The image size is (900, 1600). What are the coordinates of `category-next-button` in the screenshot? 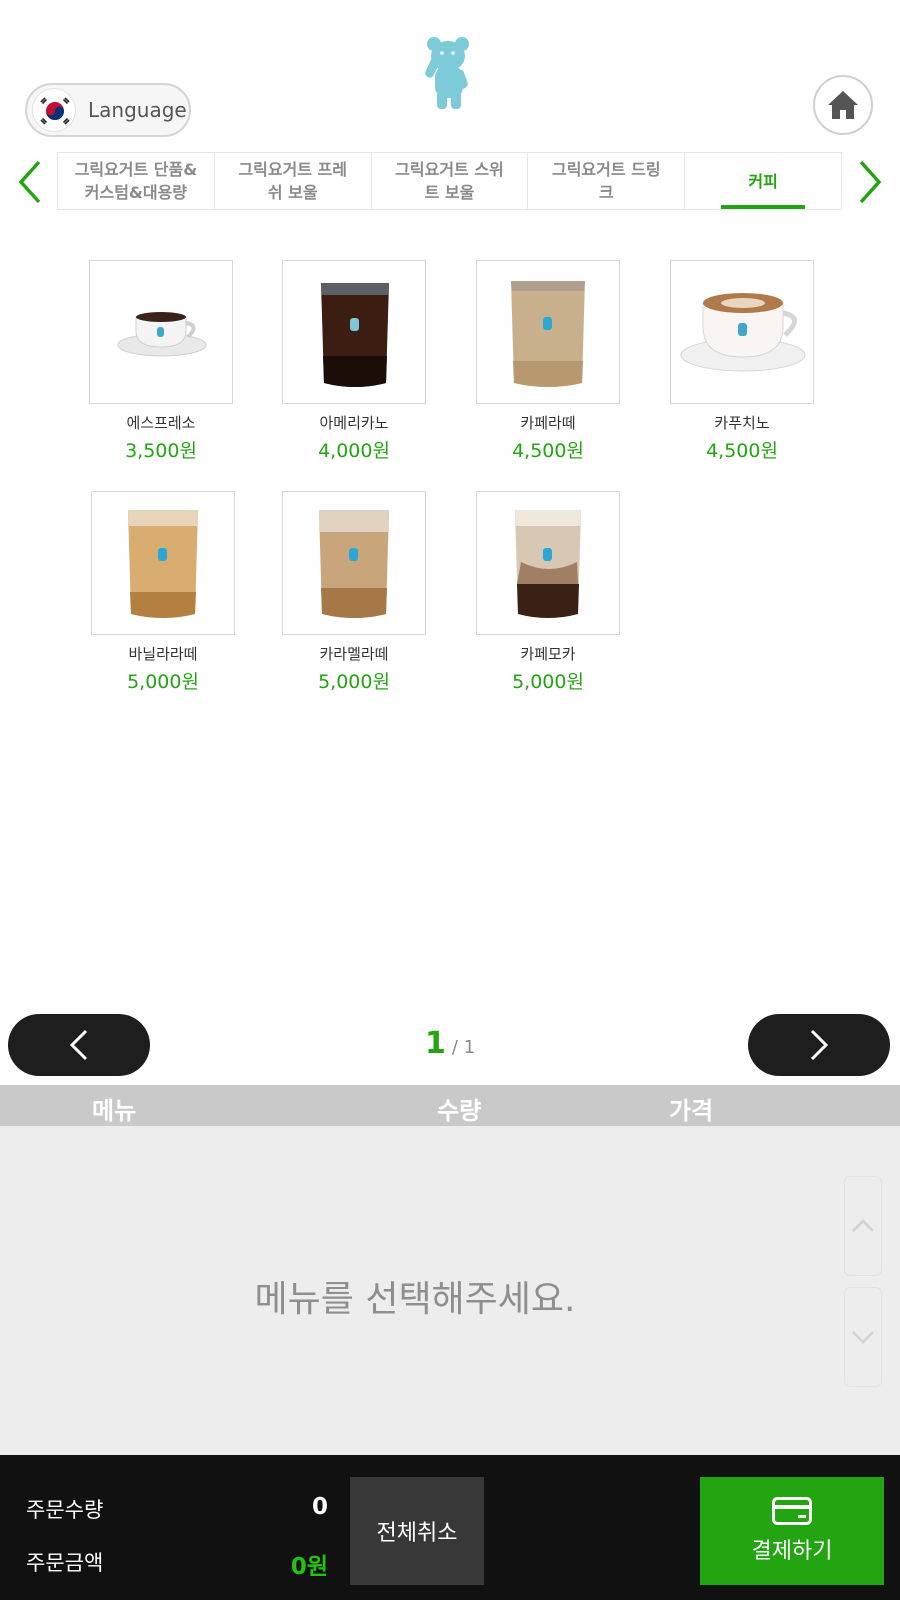 It's located at (870, 182).